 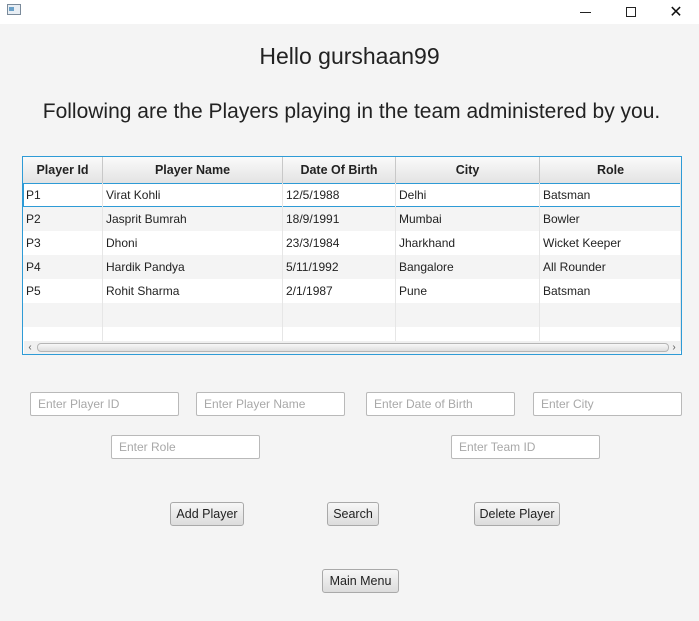 What do you see at coordinates (610, 243) in the screenshot?
I see `cell-role: Wicket Keeper` at bounding box center [610, 243].